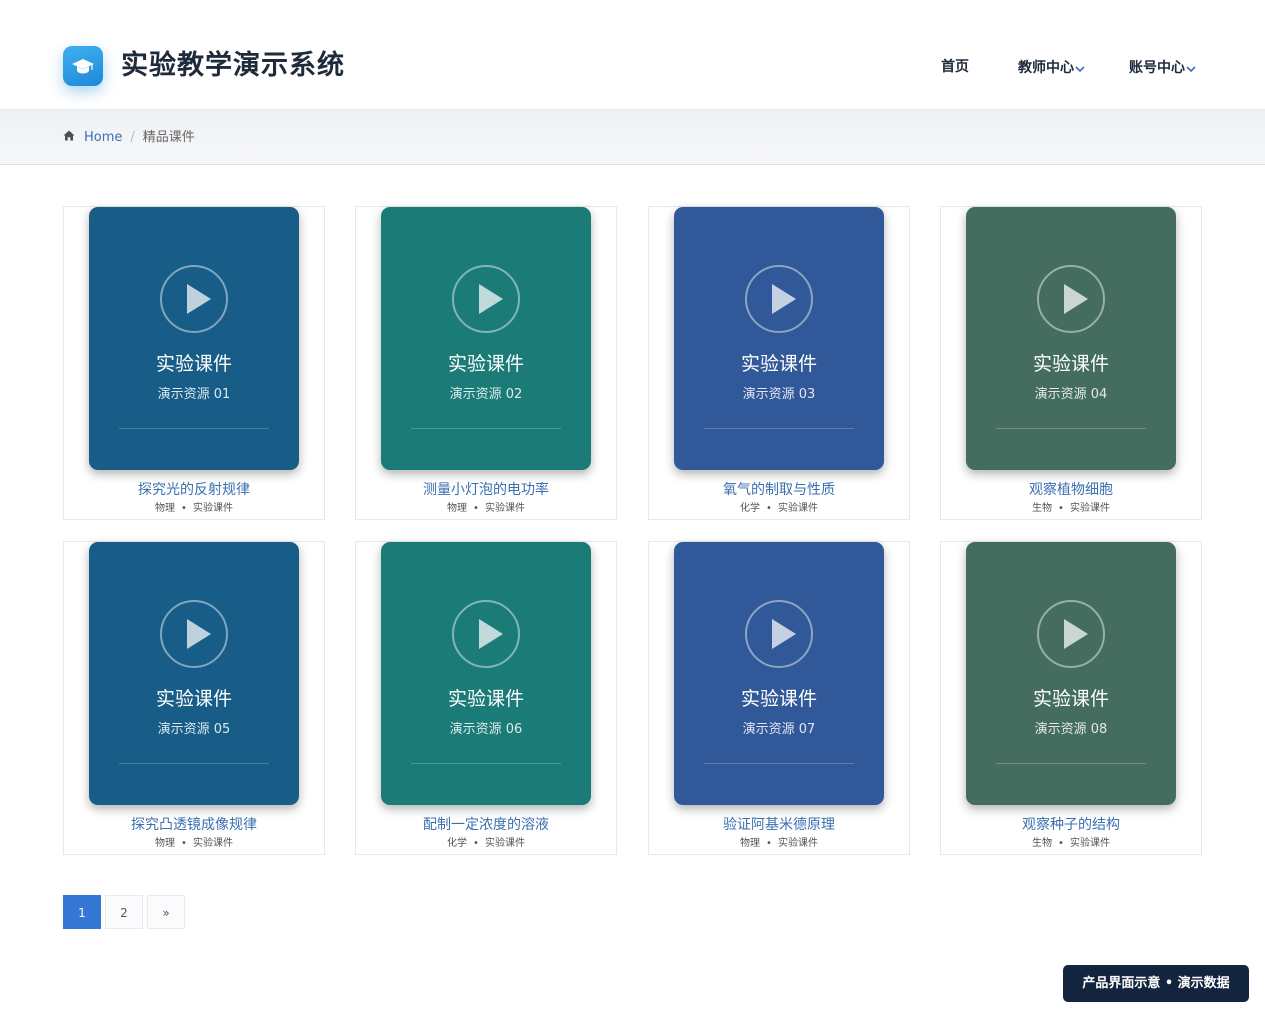 This screenshot has width=1265, height=1015. I want to click on course-cover: 实验课件 演示资源 06, so click(486, 673).